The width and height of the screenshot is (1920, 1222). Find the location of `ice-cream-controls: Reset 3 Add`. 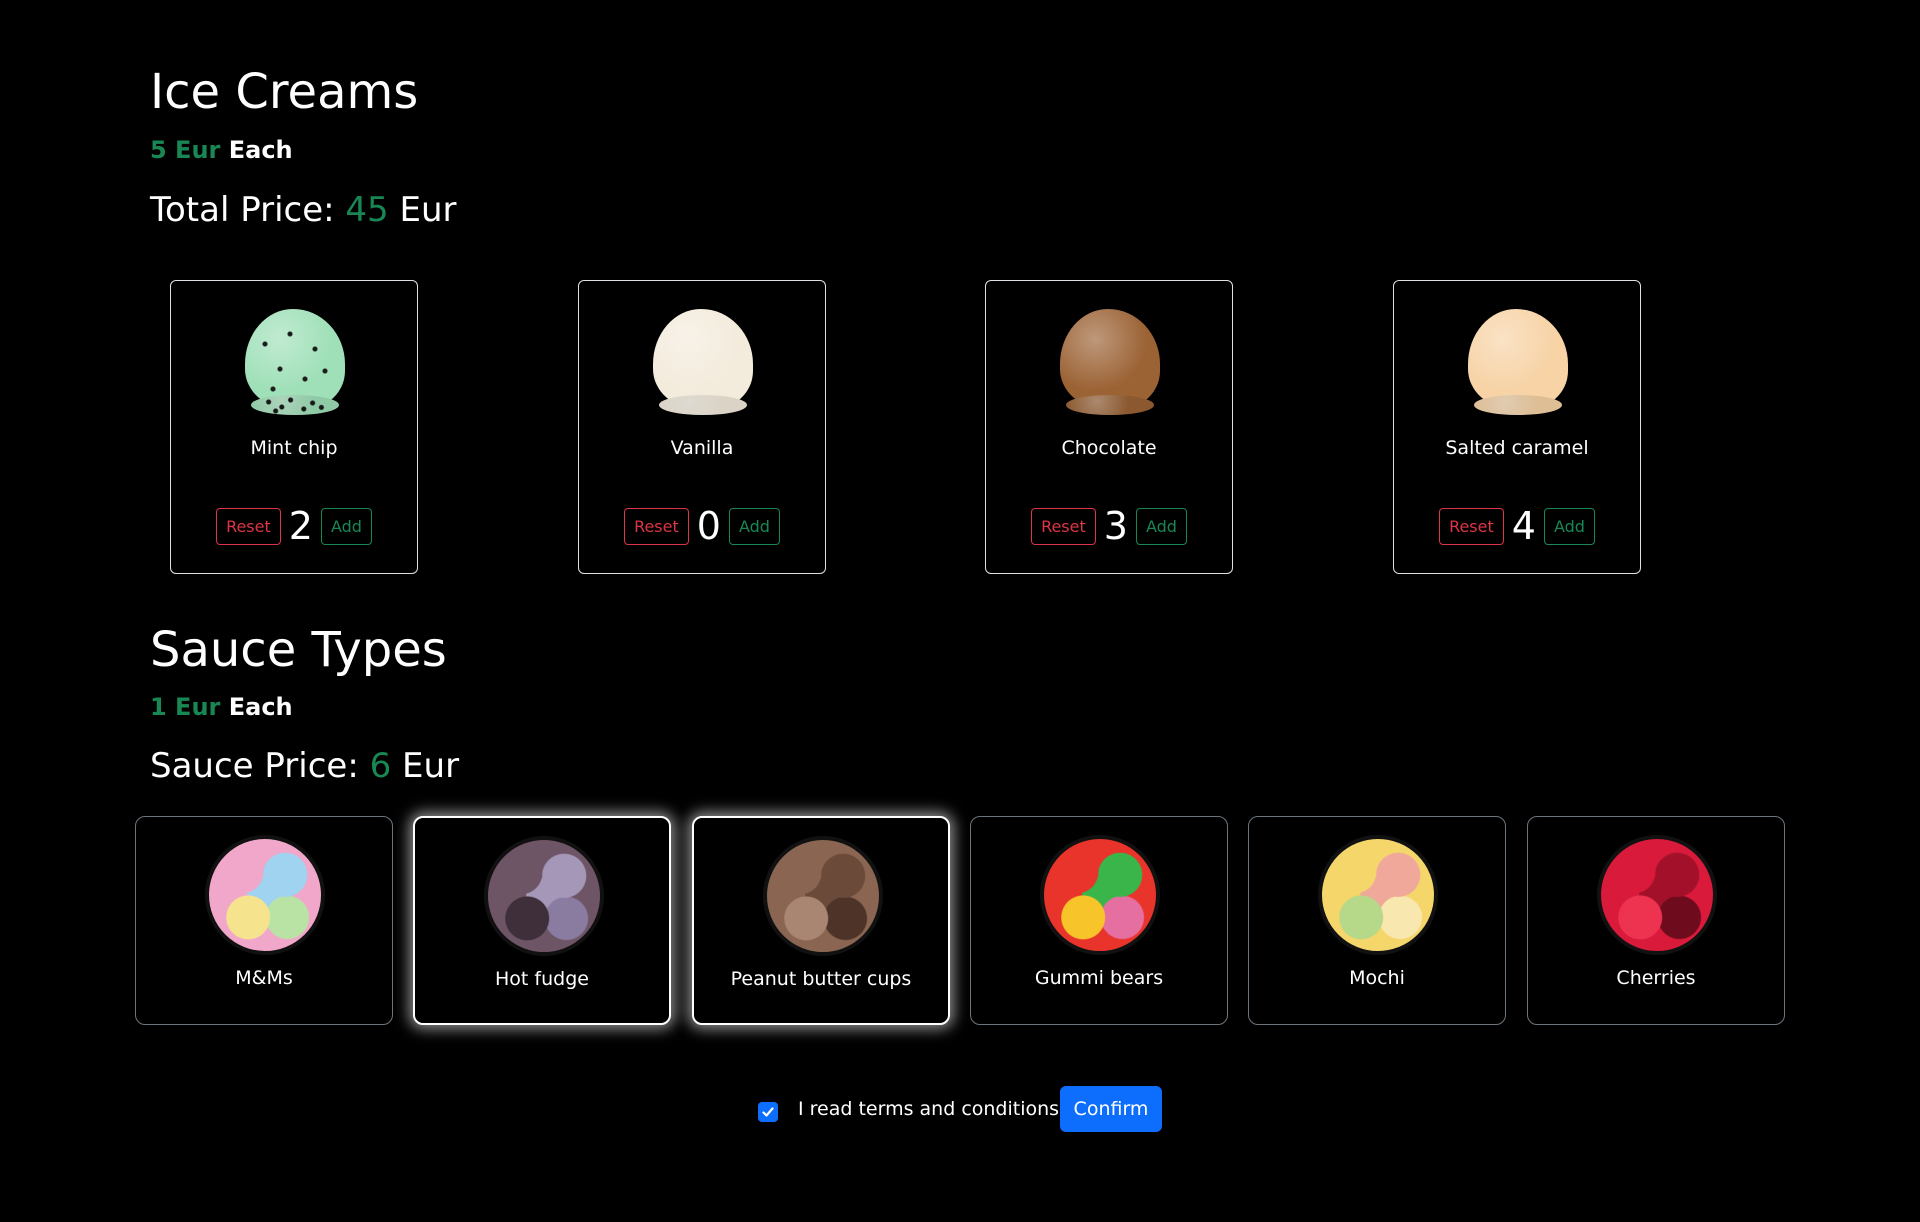

ice-cream-controls: Reset 3 Add is located at coordinates (1109, 526).